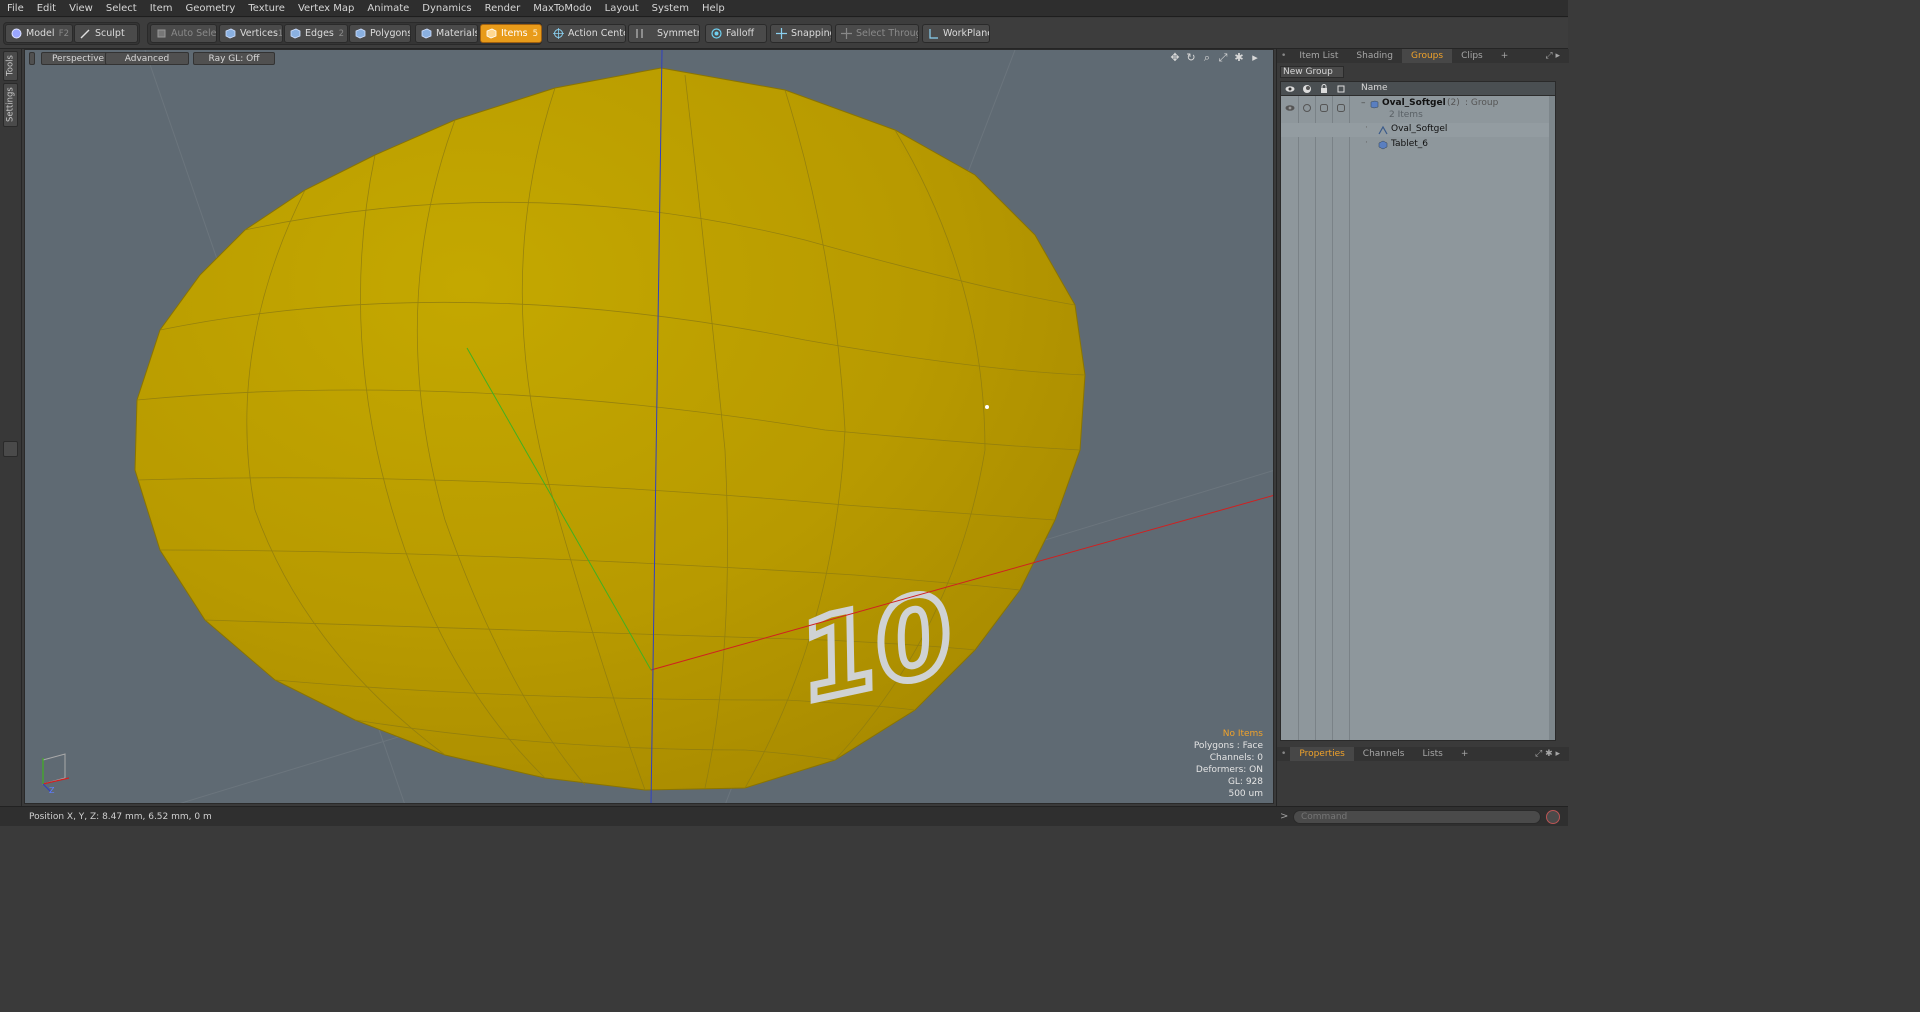 This screenshot has height=1012, width=1920. I want to click on model-hotkey: F2, so click(63, 33).